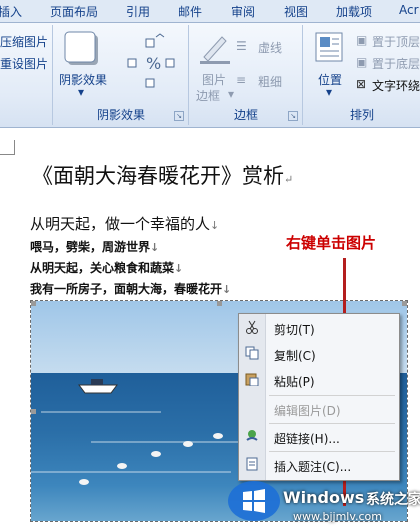 The width and height of the screenshot is (420, 530). I want to click on weight-icon: ≡, so click(241, 80).